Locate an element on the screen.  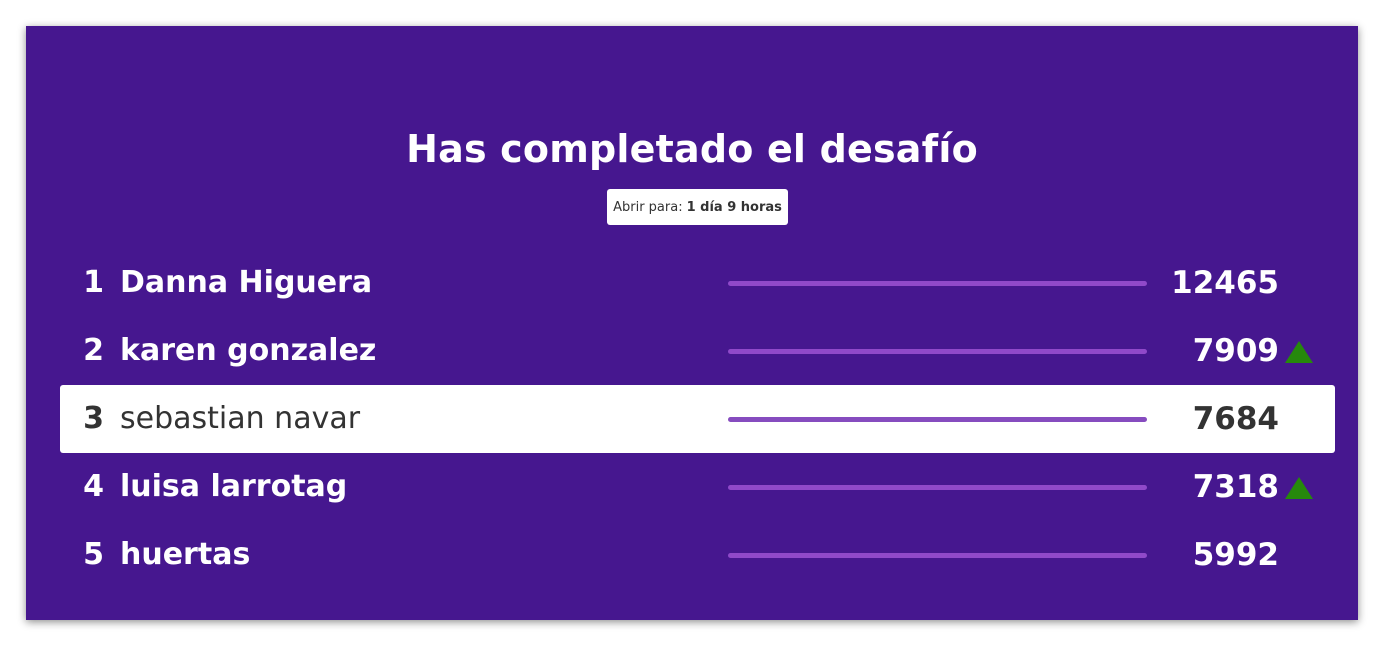
player-name: luisa larrotag is located at coordinates (234, 486).